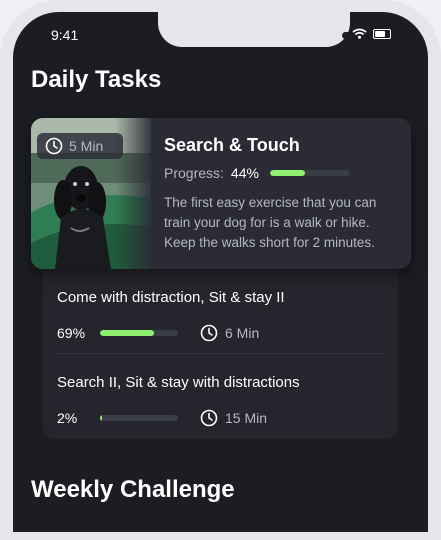 This screenshot has height=540, width=441. What do you see at coordinates (71, 333) in the screenshot?
I see `task-progress-value: 69%` at bounding box center [71, 333].